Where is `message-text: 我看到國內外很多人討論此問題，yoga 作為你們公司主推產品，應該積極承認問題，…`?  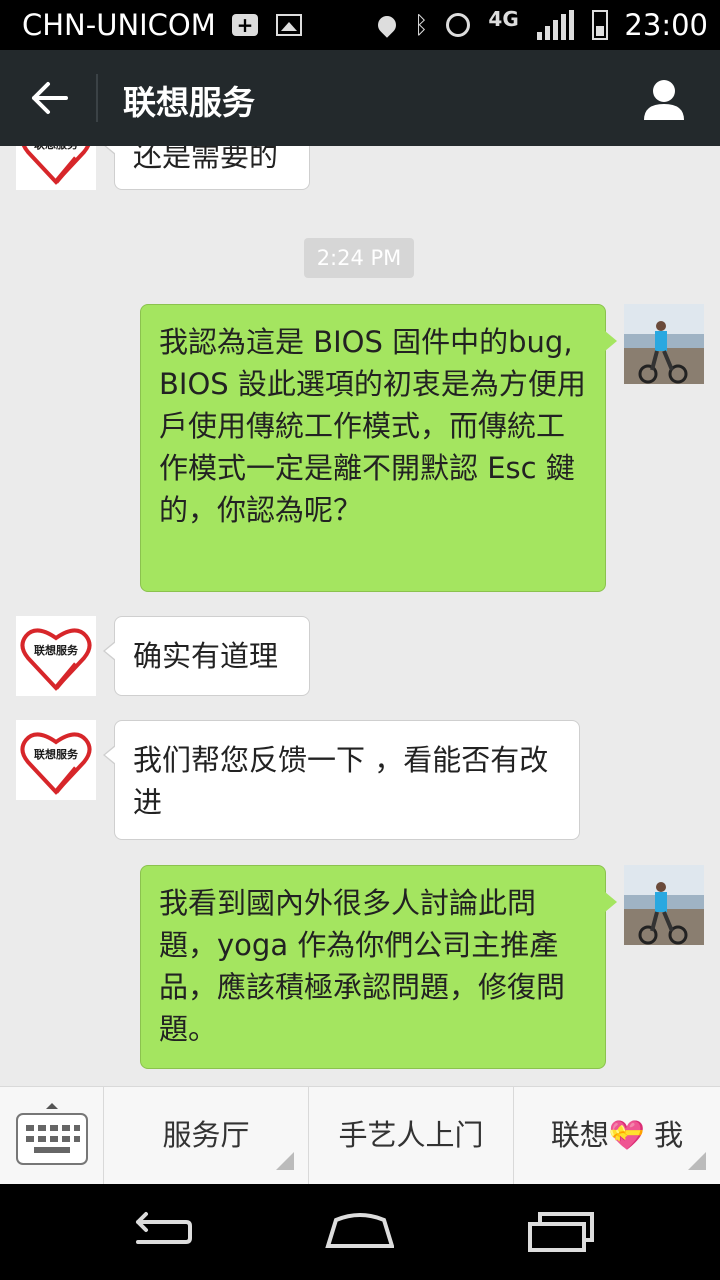
message-text: 我看到國內外很多人討論此問題，yoga 作為你們公司主推產品，應該積極承認問題，… is located at coordinates (362, 966).